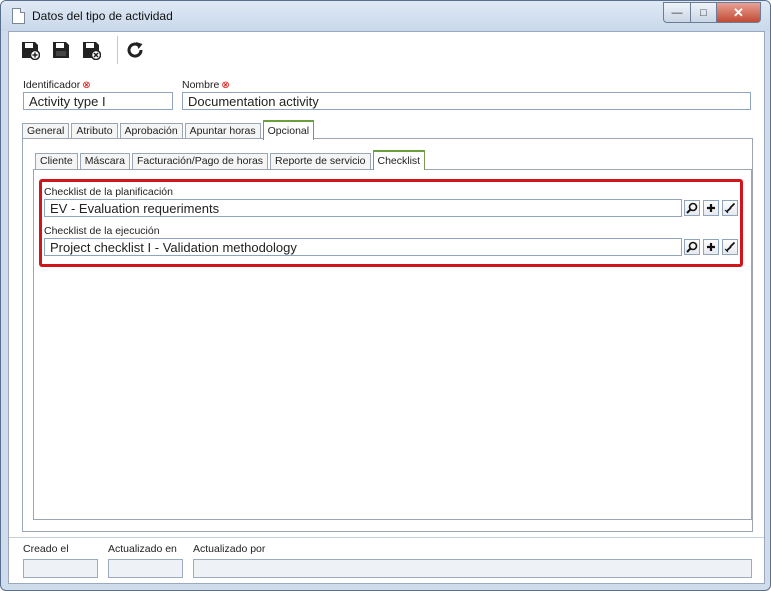 Image resolution: width=771 pixels, height=591 pixels. What do you see at coordinates (102, 16) in the screenshot?
I see `window-title: Datos del tipo de actividad` at bounding box center [102, 16].